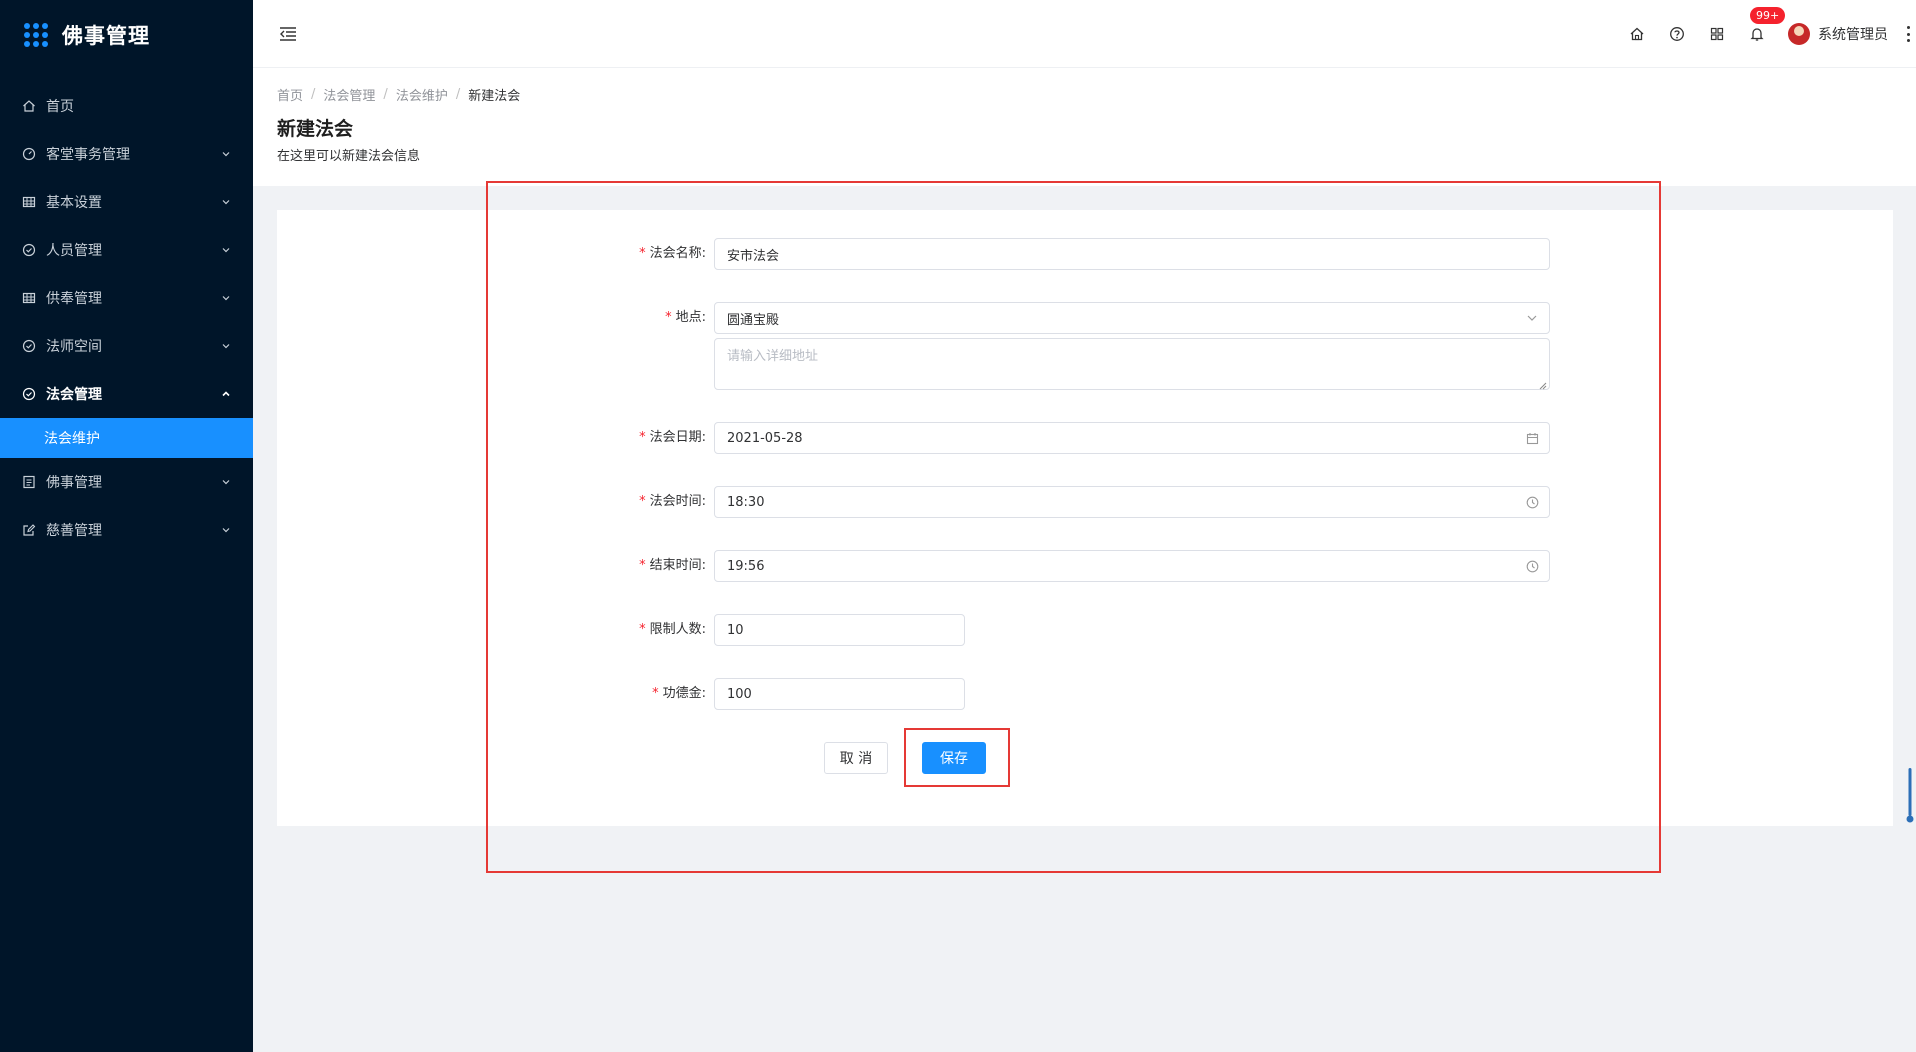  Describe the element at coordinates (677, 253) in the screenshot. I see `name-label-text: 法会名称:` at that location.